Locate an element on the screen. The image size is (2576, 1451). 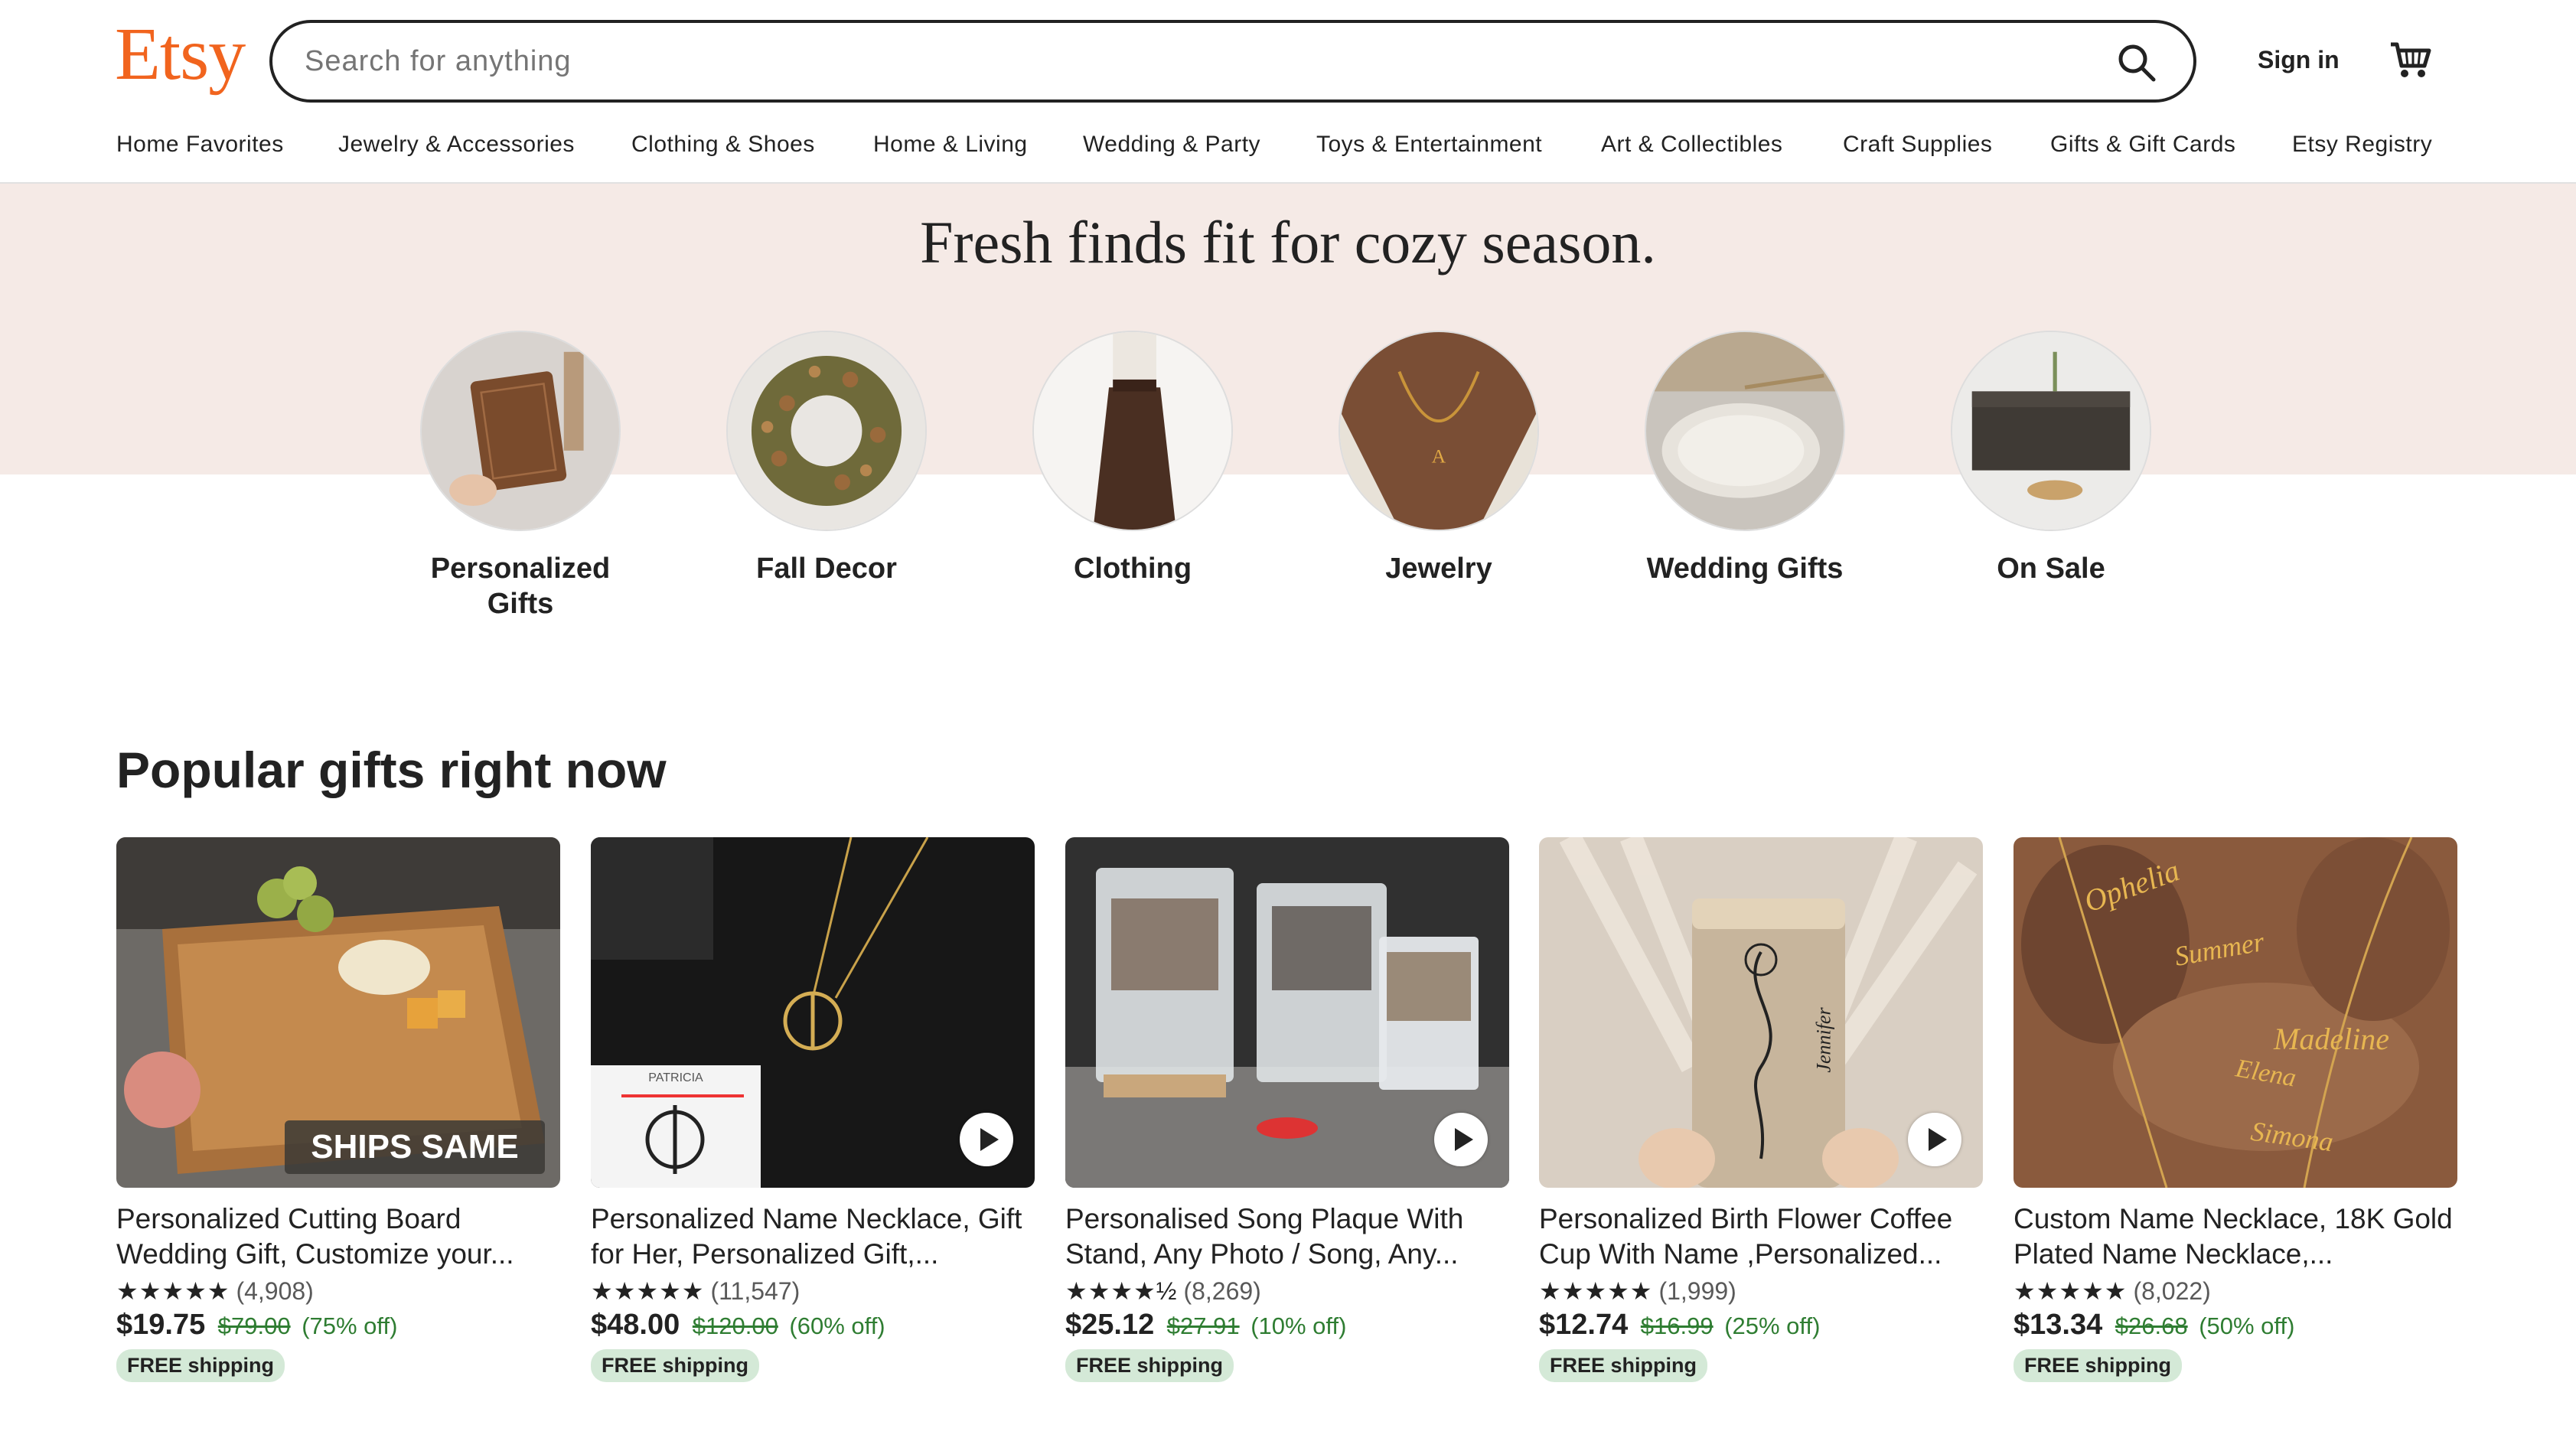
product-price: $12.74 $16.99 (25% off) is located at coordinates (1761, 1325).